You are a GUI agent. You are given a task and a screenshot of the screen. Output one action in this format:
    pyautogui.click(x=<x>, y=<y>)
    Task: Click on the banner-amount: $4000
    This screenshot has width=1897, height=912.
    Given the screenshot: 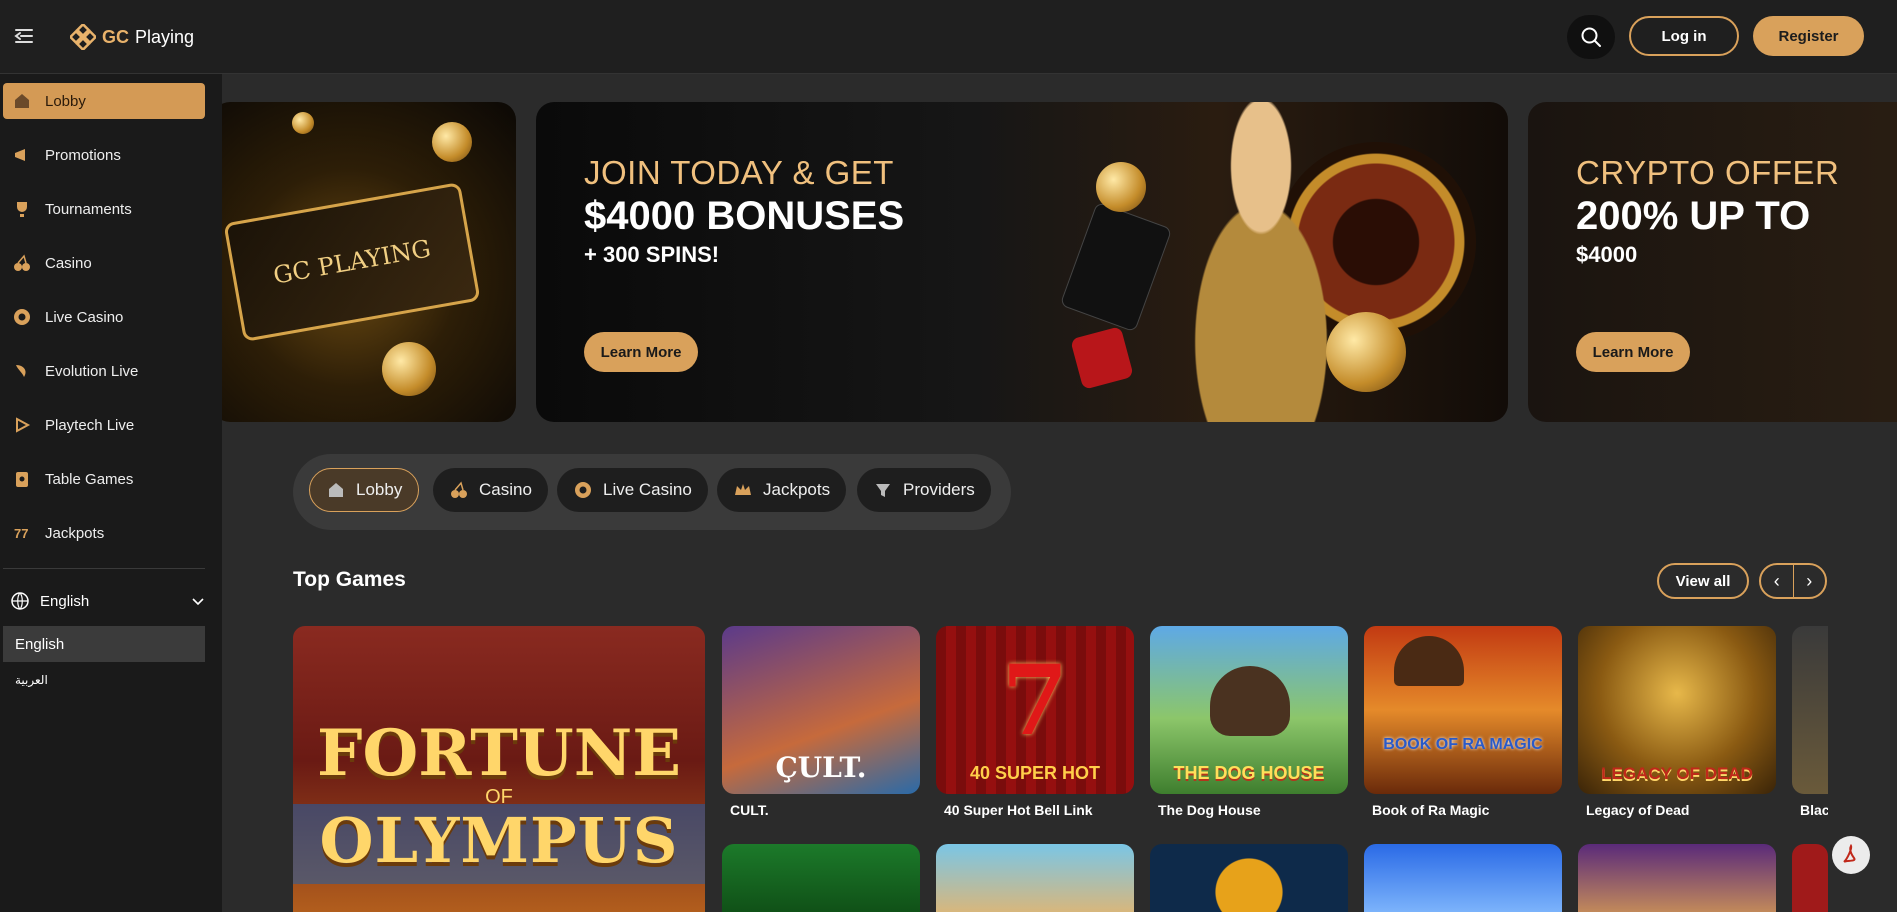 What is the action you would take?
    pyautogui.click(x=1607, y=254)
    